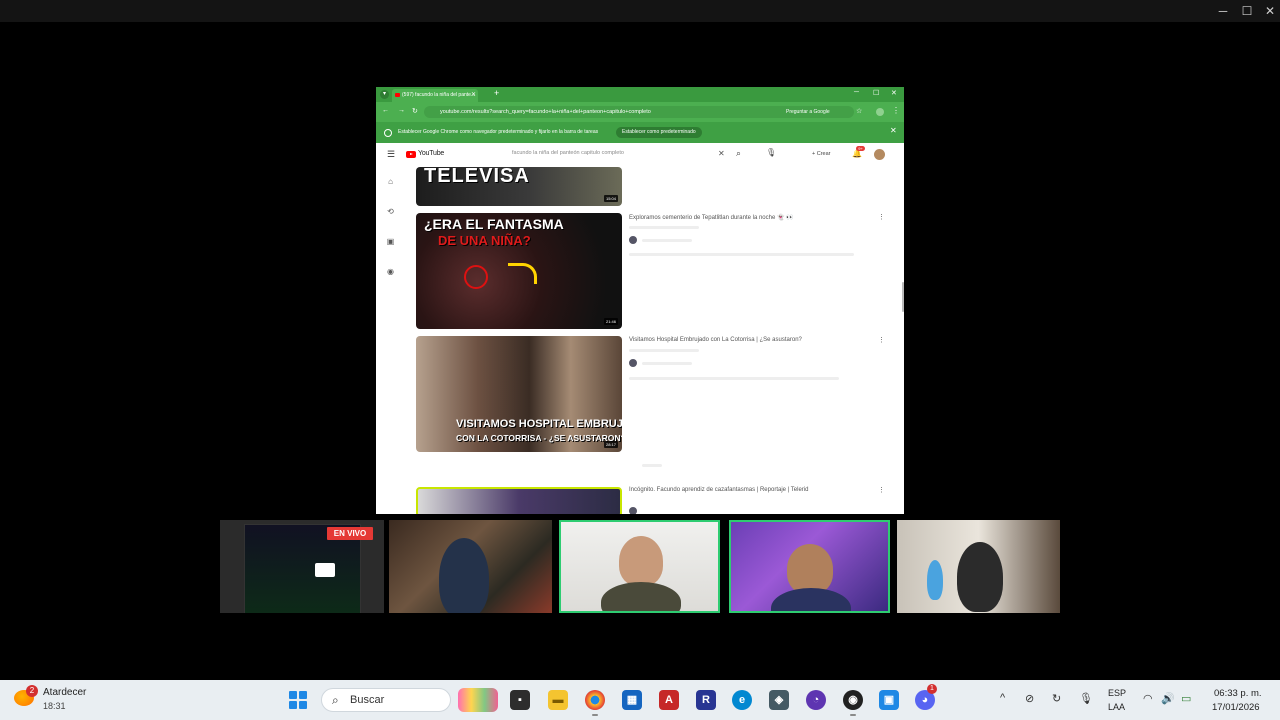 The height and width of the screenshot is (720, 1280). I want to click on loading-indicator, so click(652, 465).